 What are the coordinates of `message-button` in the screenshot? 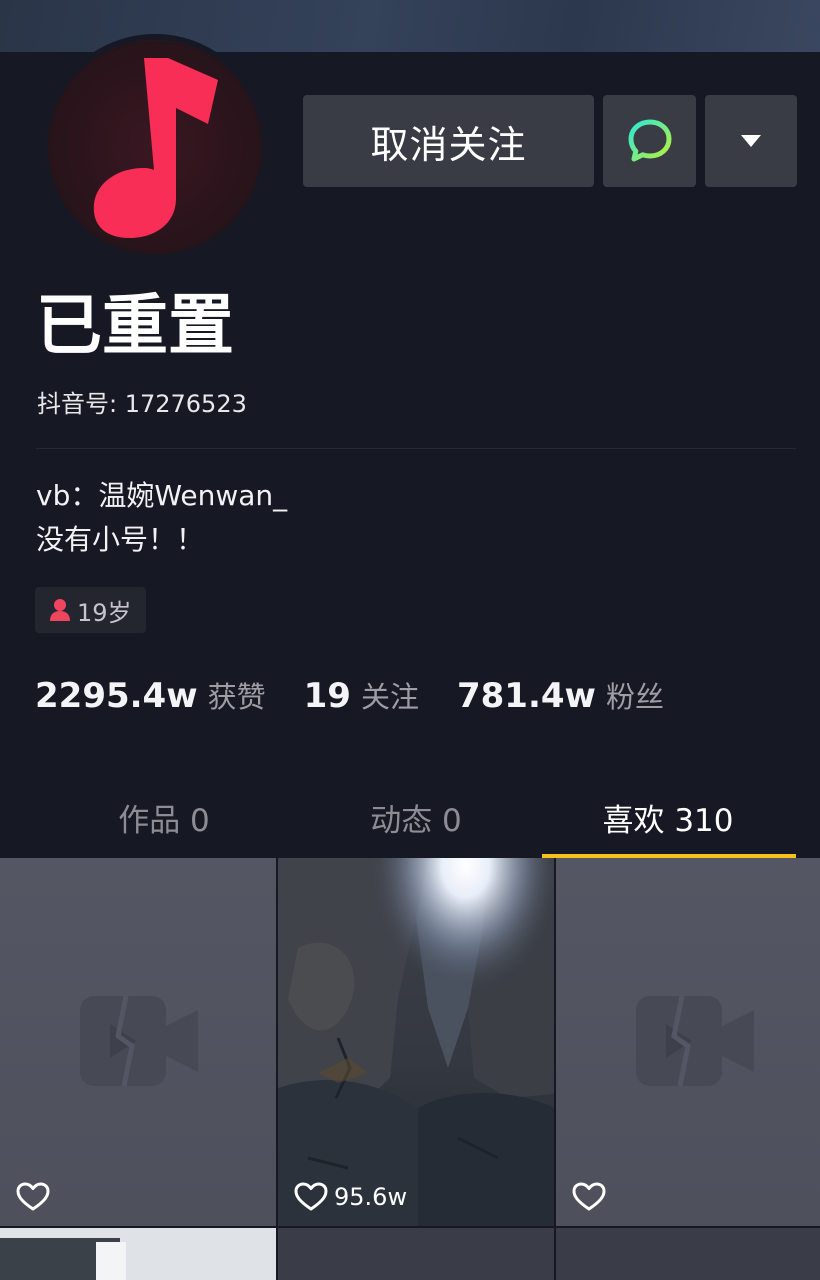 It's located at (649, 141).